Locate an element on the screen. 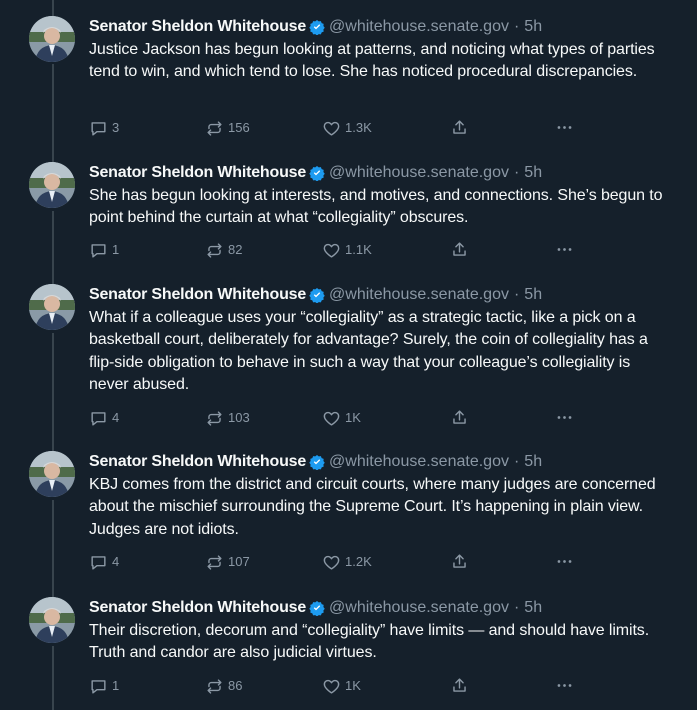 The image size is (697, 710). action-bar: 1 86 1K is located at coordinates (339, 686).